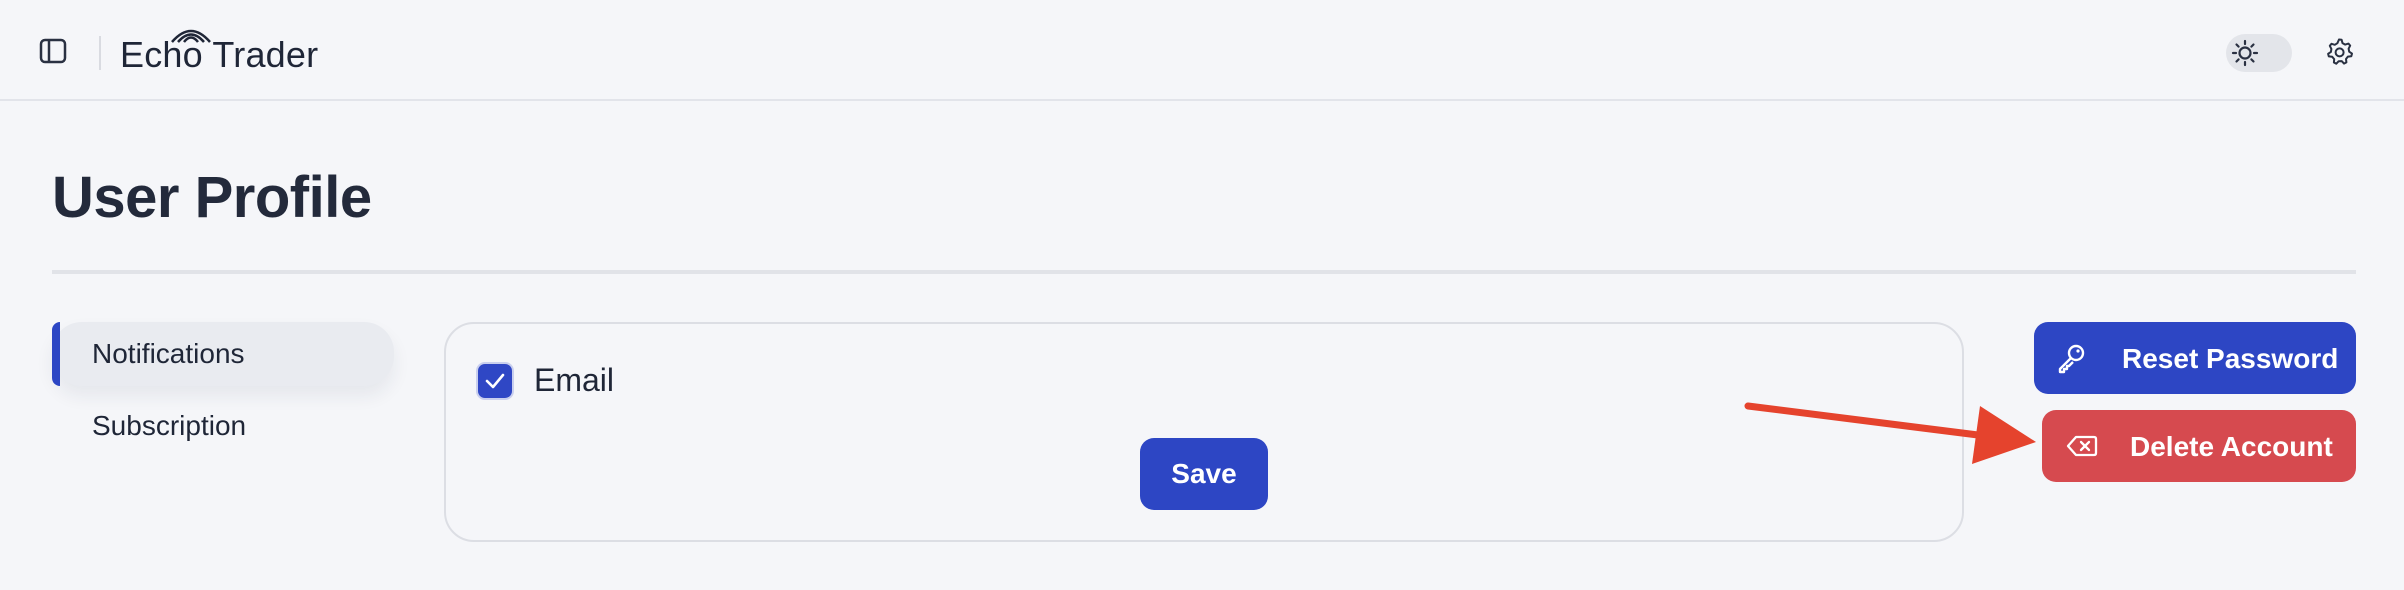  I want to click on page-title: User Profile, so click(212, 197).